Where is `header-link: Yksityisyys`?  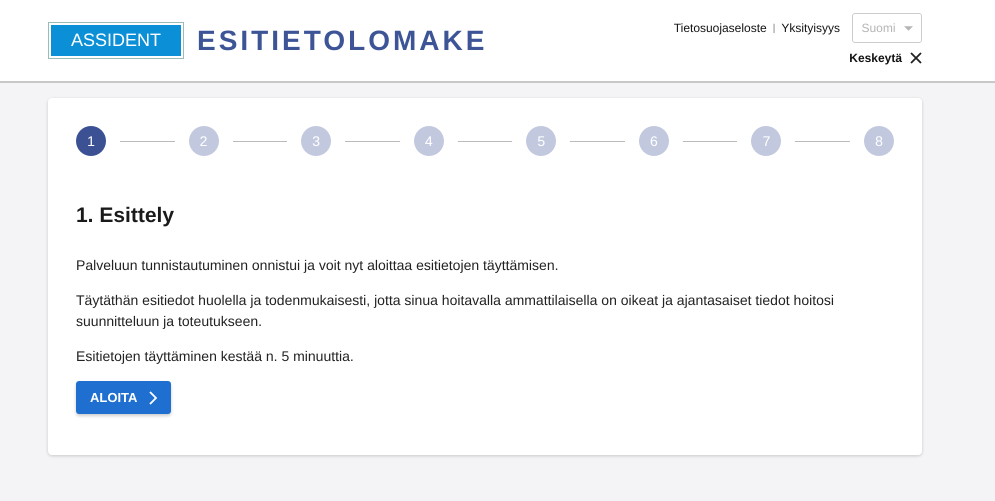
header-link: Yksityisyys is located at coordinates (810, 28).